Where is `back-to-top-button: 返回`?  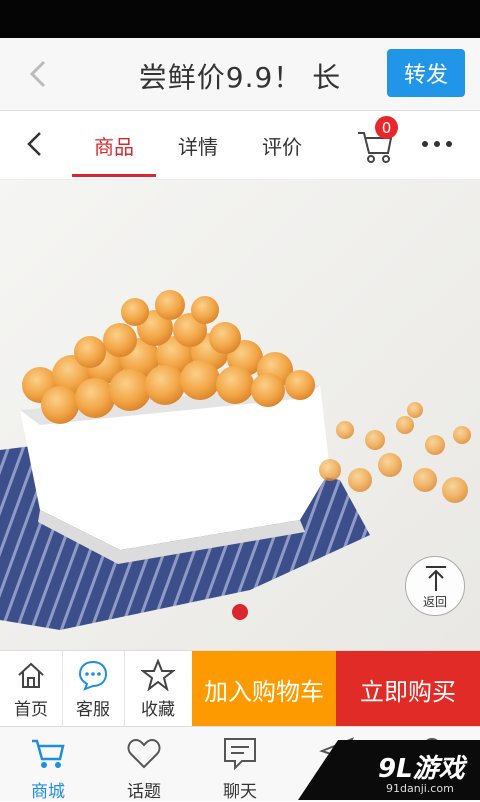
back-to-top-button: 返回 is located at coordinates (435, 586).